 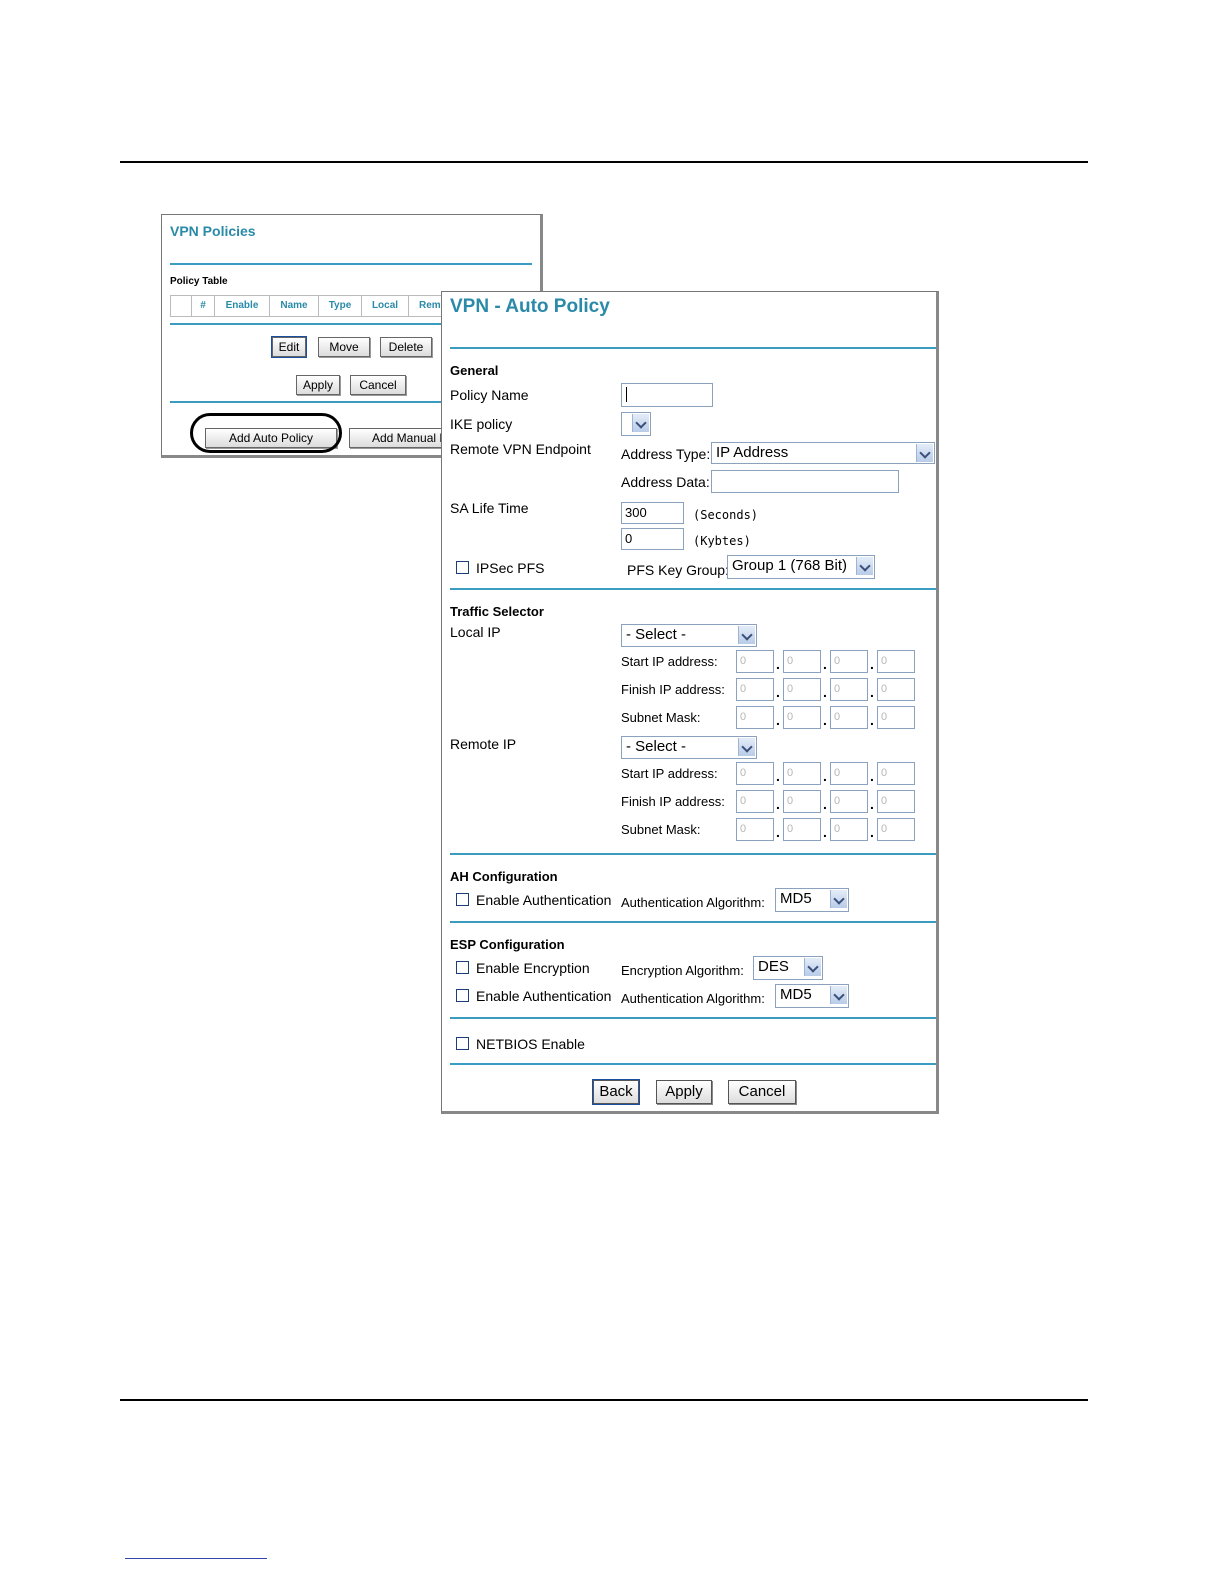 I want to click on remote-mask-label: Subnet Mask:, so click(x=661, y=829).